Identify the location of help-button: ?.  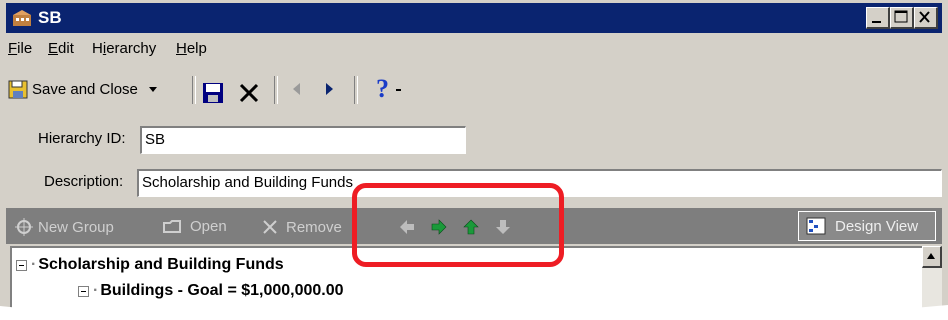
(390, 89).